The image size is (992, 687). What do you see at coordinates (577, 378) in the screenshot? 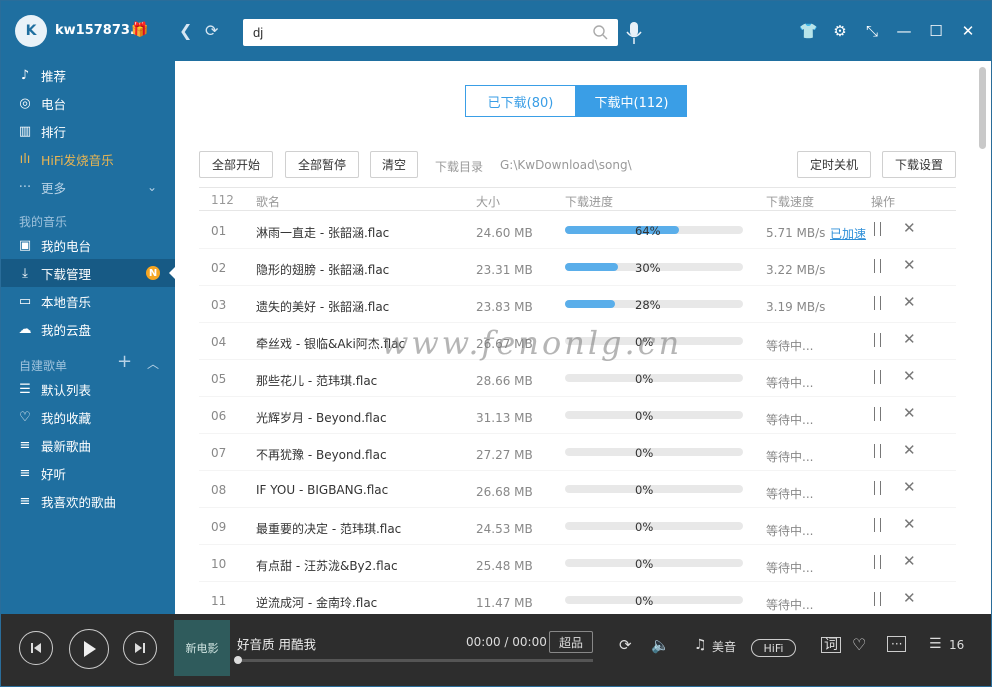
I see `table-row: 05 那些花儿 - 范玮琪.flac 28.66 MB 0% 等待中... ✕` at bounding box center [577, 378].